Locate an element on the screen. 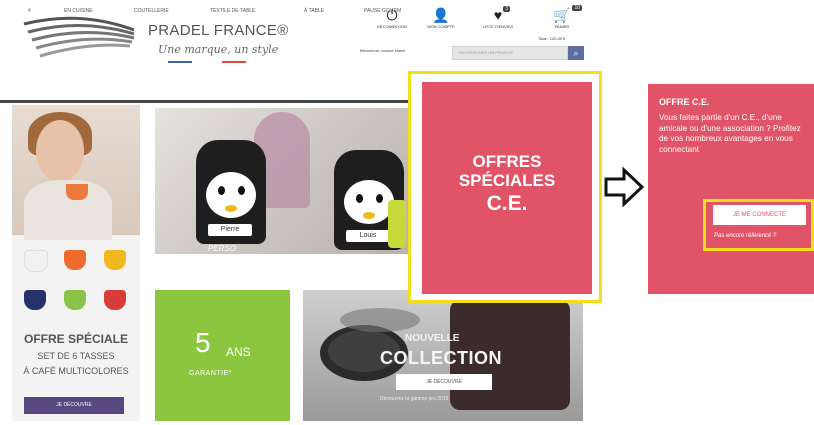 This screenshot has height=425, width=814. search-input: RECHERCHER UN PRODUIT is located at coordinates (510, 53).